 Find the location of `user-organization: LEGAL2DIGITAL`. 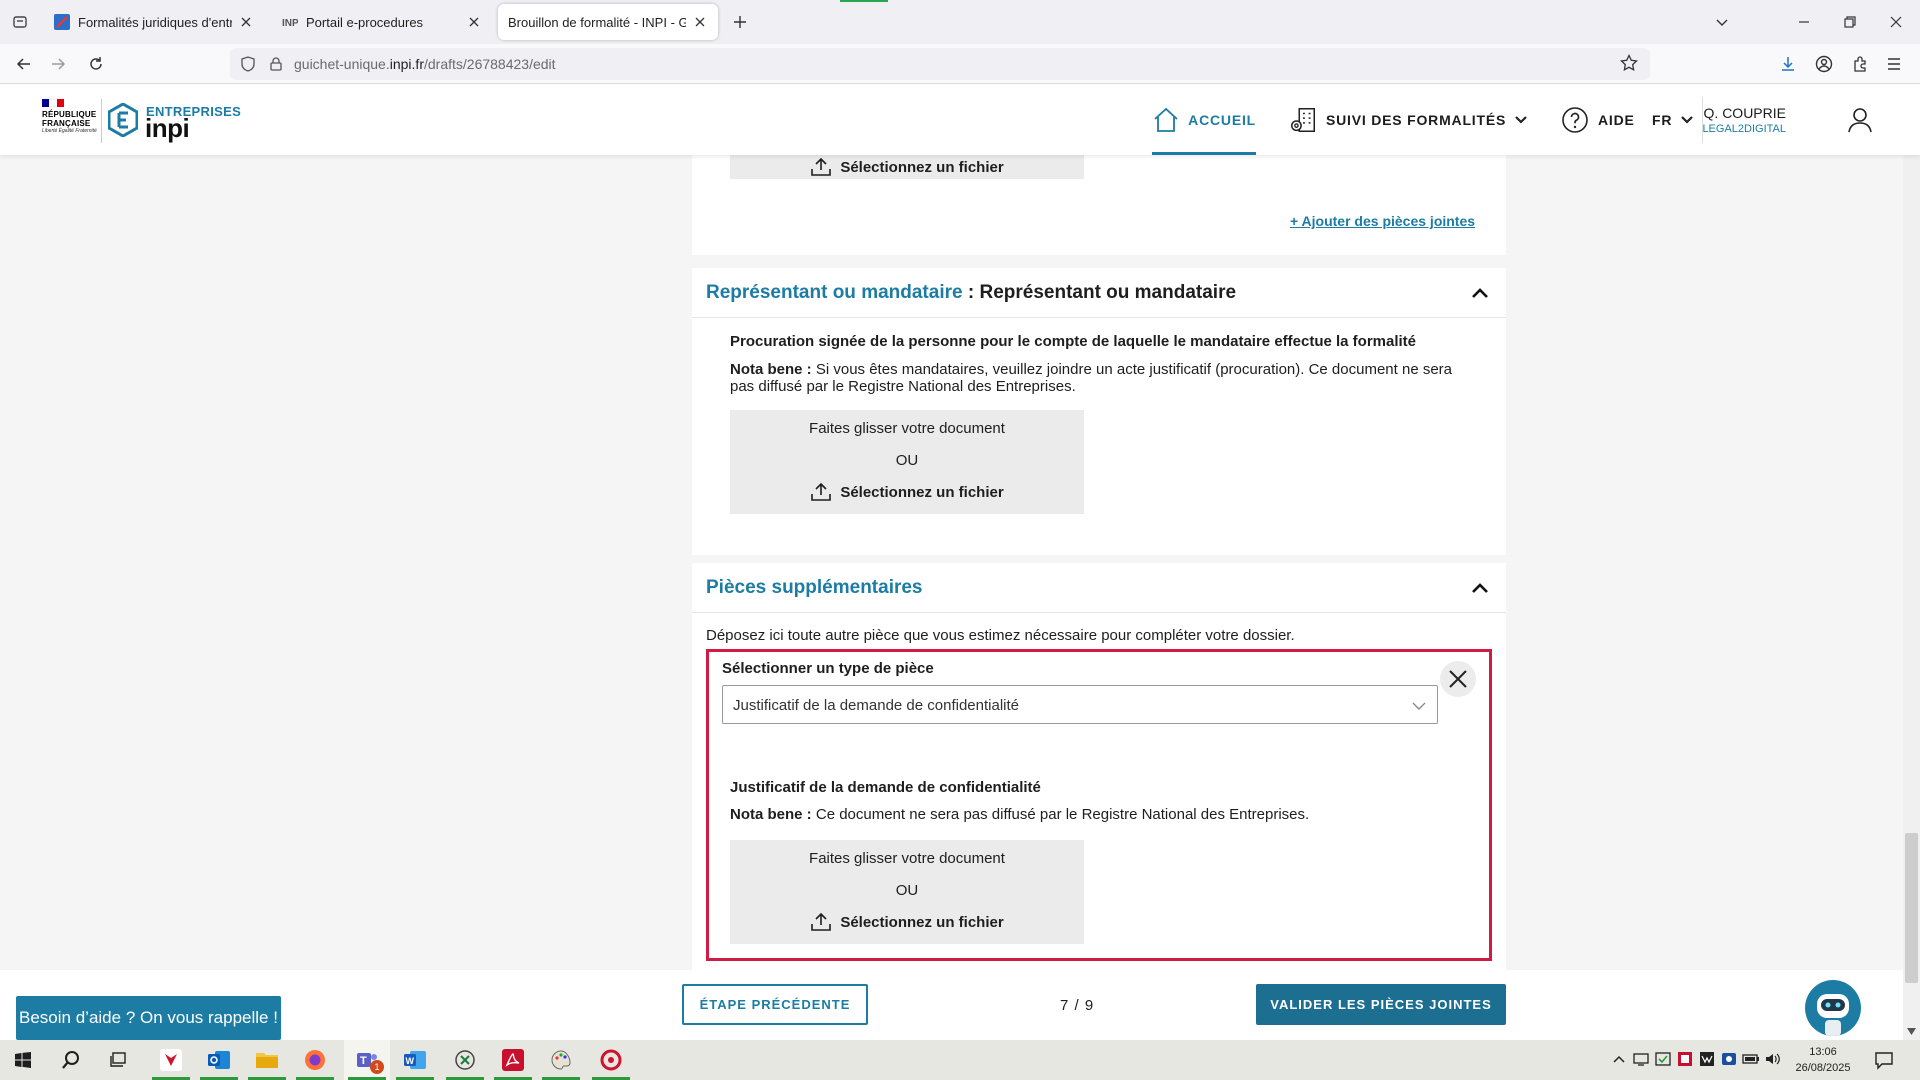

user-organization: LEGAL2DIGITAL is located at coordinates (1744, 129).